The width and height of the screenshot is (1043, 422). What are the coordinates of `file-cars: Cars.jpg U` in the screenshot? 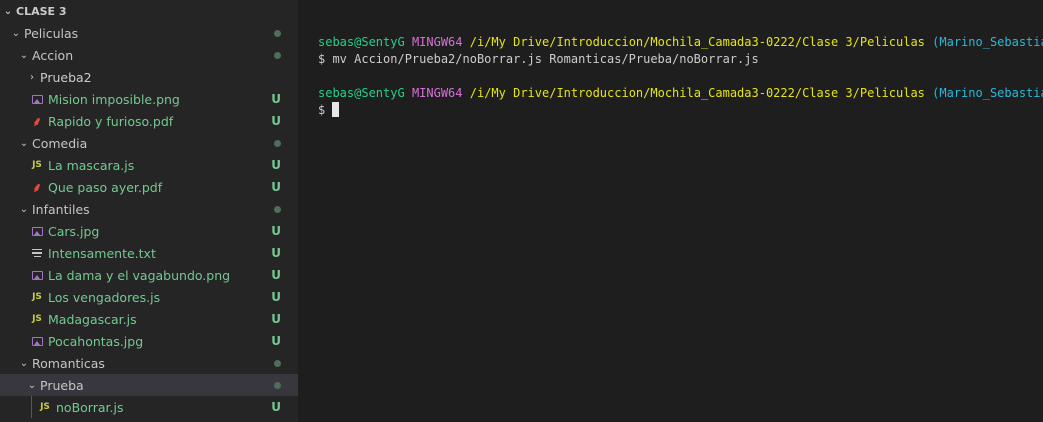 It's located at (149, 231).